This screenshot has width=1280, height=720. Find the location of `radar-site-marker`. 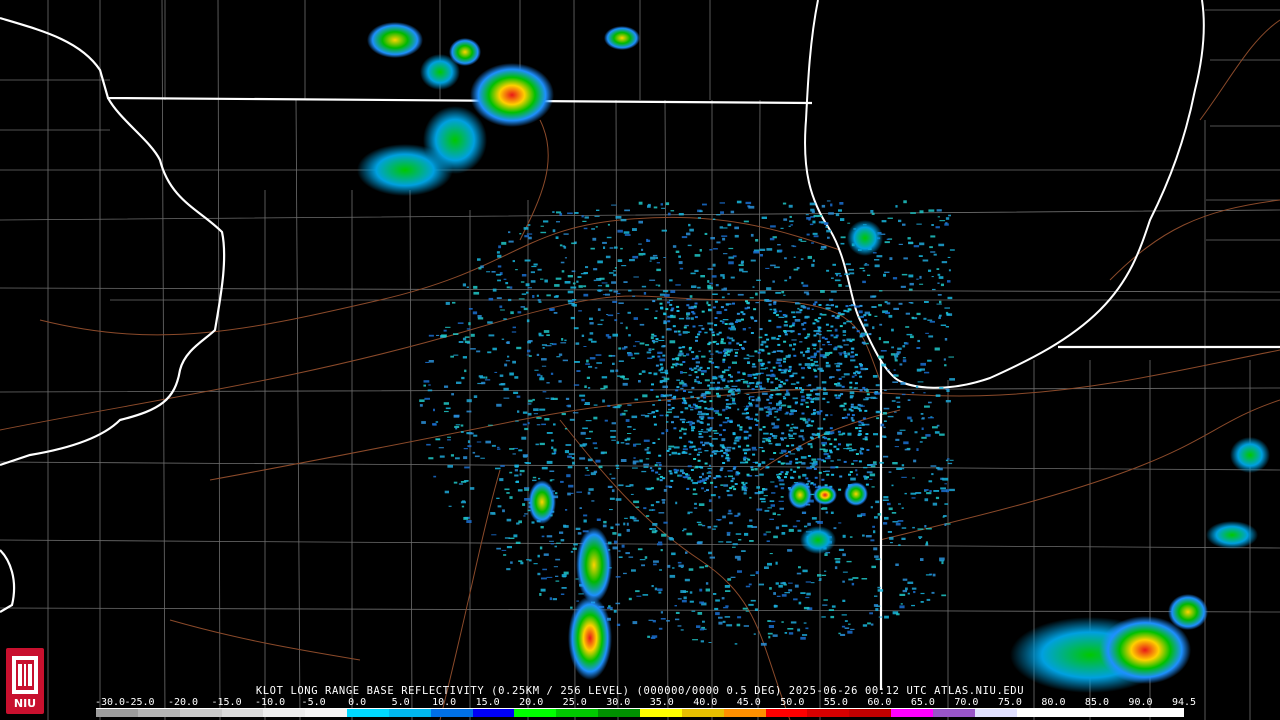

radar-site-marker is located at coordinates (742, 400).